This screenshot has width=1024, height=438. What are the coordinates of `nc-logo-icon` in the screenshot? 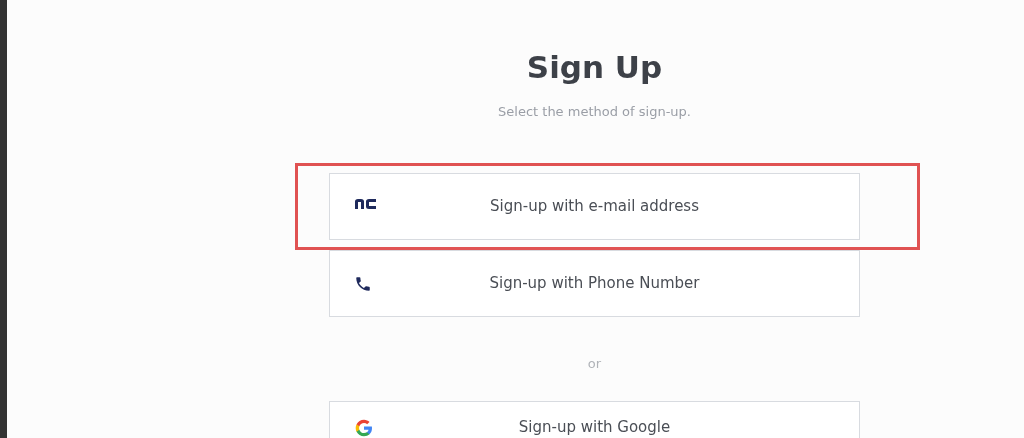 It's located at (366, 204).